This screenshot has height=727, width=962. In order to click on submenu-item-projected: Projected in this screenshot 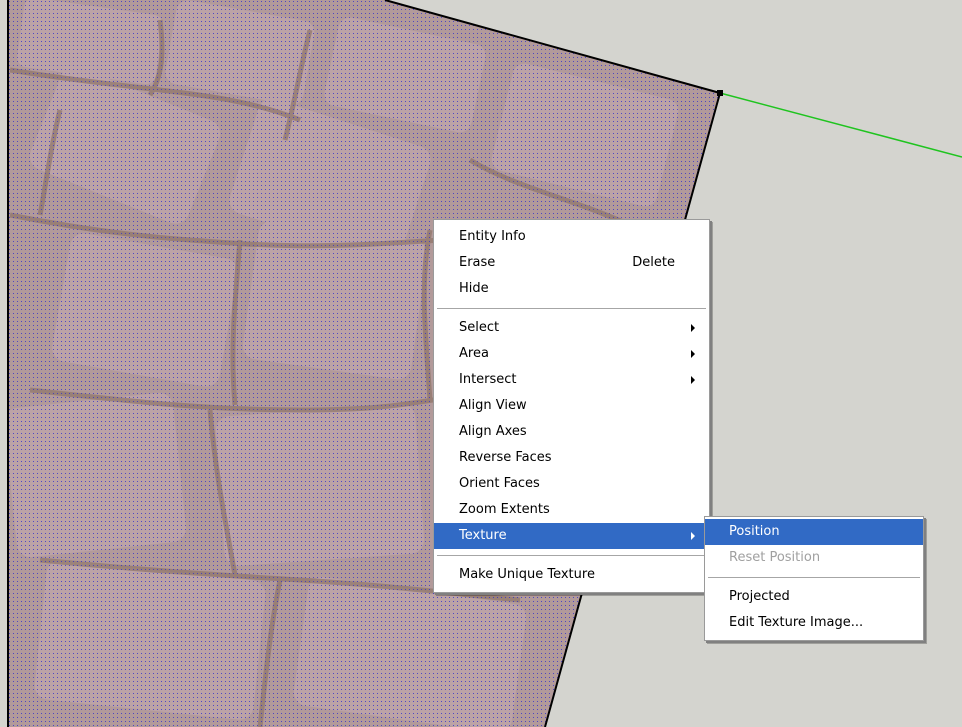, I will do `click(814, 597)`.